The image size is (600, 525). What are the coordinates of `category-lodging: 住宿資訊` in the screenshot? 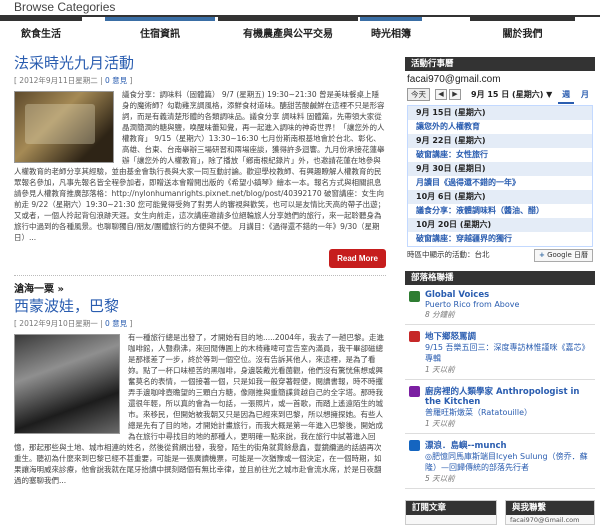 It's located at (160, 33).